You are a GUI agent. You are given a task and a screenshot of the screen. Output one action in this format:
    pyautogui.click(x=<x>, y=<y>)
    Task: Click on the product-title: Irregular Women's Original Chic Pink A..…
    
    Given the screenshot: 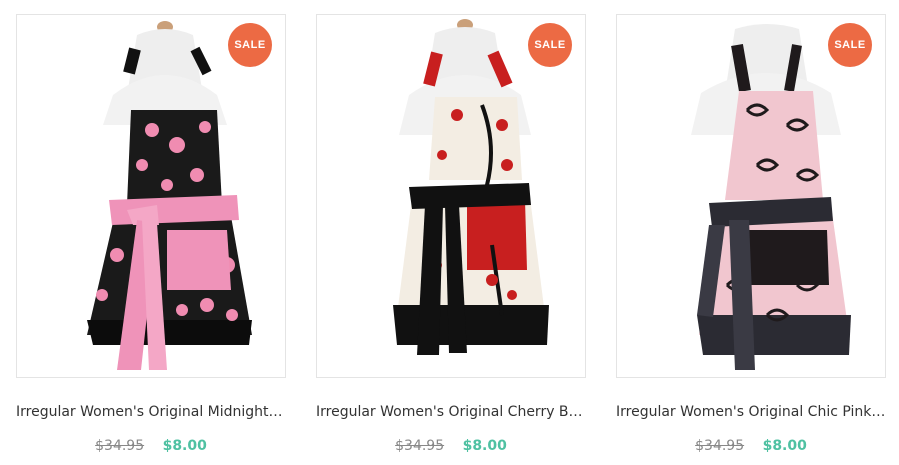 What is the action you would take?
    pyautogui.click(x=751, y=412)
    